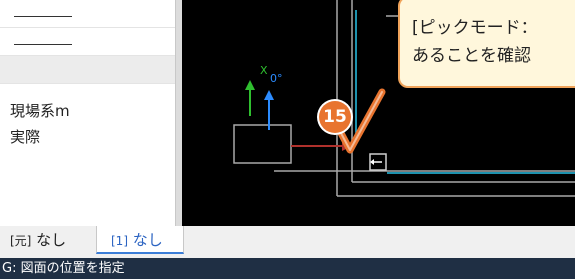  Describe the element at coordinates (287, 242) in the screenshot. I see `layout-tabs: [元] なし [1] なし` at that location.